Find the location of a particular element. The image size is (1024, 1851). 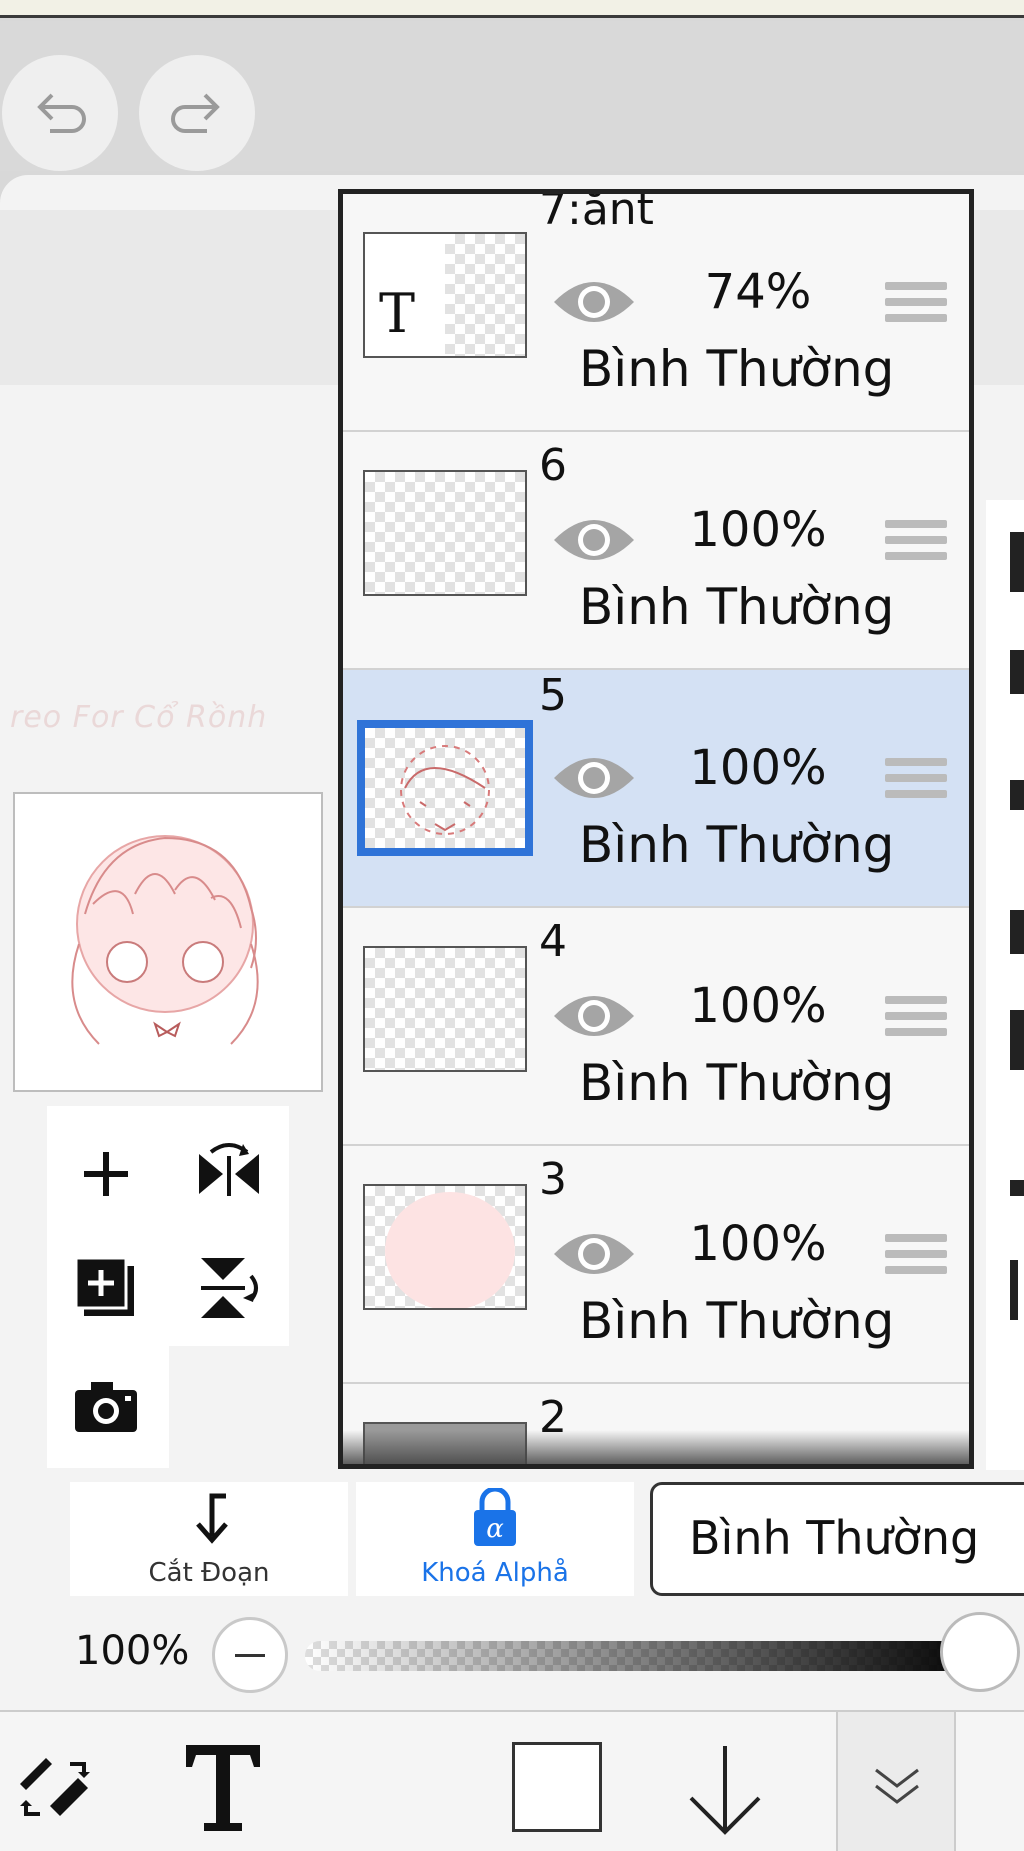

opacity-value: 100% is located at coordinates (132, 1651).